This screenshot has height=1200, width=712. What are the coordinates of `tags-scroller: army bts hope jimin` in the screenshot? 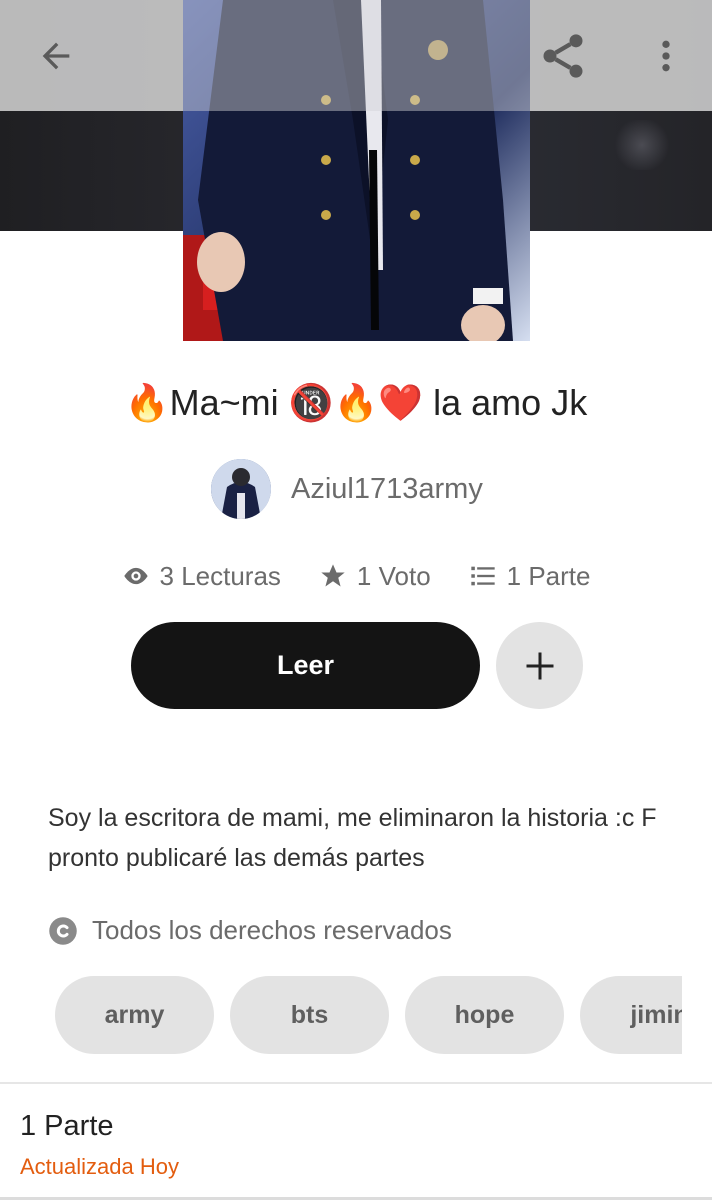 It's located at (368, 1015).